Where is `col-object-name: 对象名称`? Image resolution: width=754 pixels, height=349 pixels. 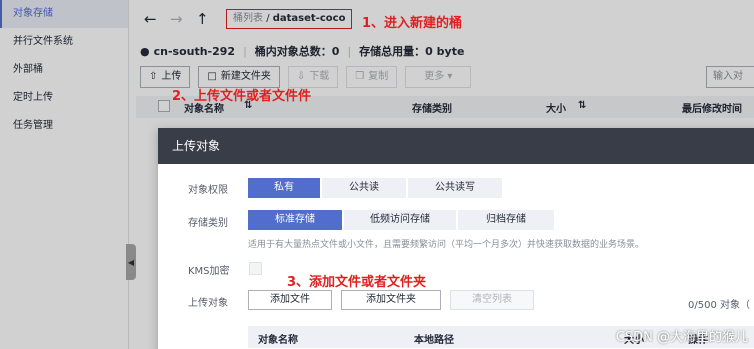 col-object-name: 对象名称 is located at coordinates (278, 340).